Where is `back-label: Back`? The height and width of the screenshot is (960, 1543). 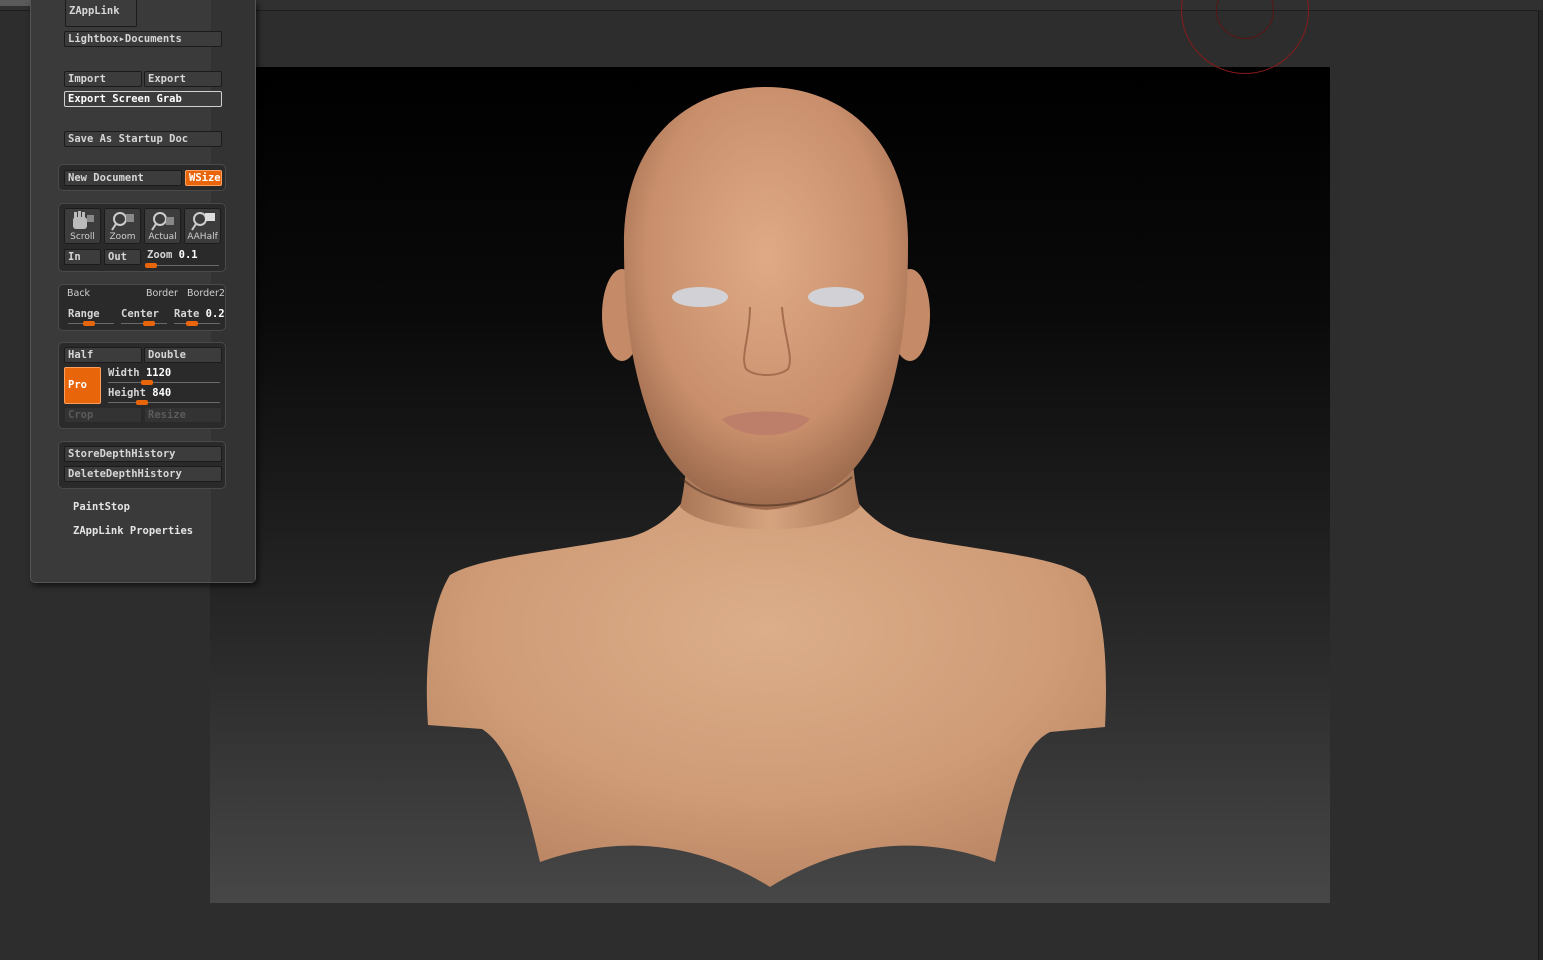 back-label: Back is located at coordinates (78, 293).